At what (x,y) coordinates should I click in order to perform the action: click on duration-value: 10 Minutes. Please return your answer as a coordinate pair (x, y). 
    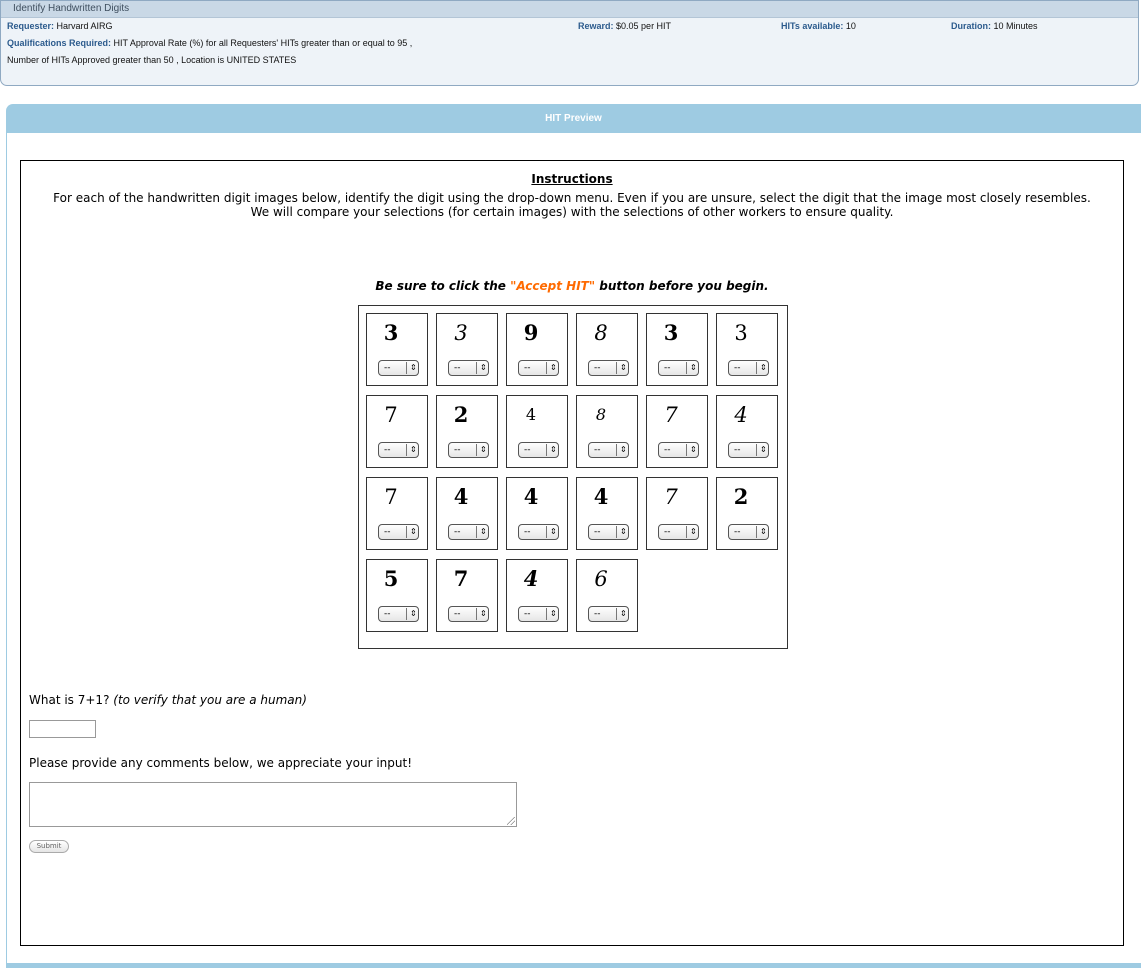
    Looking at the image, I should click on (1015, 26).